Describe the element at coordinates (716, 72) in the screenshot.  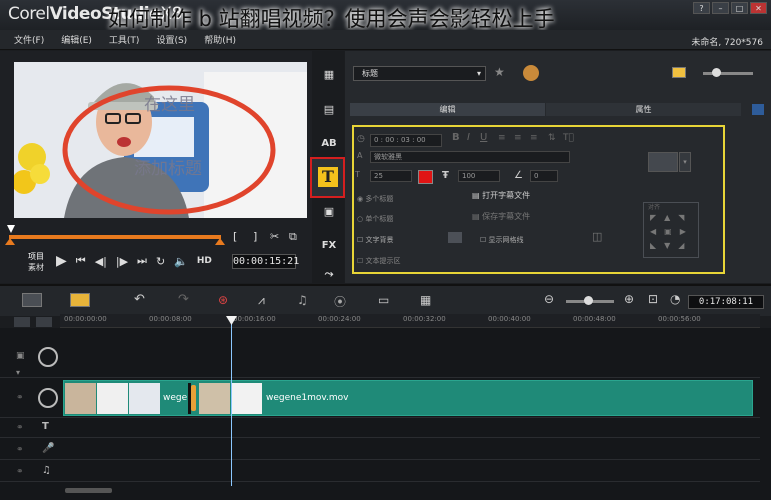
I see `options-slider-knob` at that location.